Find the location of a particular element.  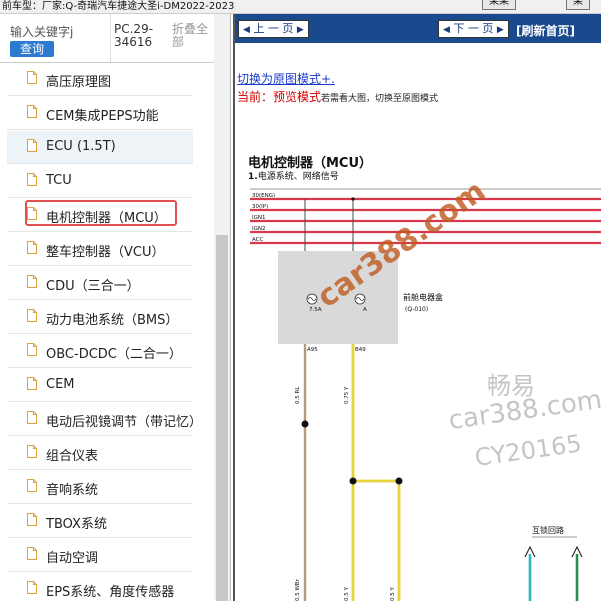

tree-item: 电动后视镜调节（带记忆） is located at coordinates (104, 419).